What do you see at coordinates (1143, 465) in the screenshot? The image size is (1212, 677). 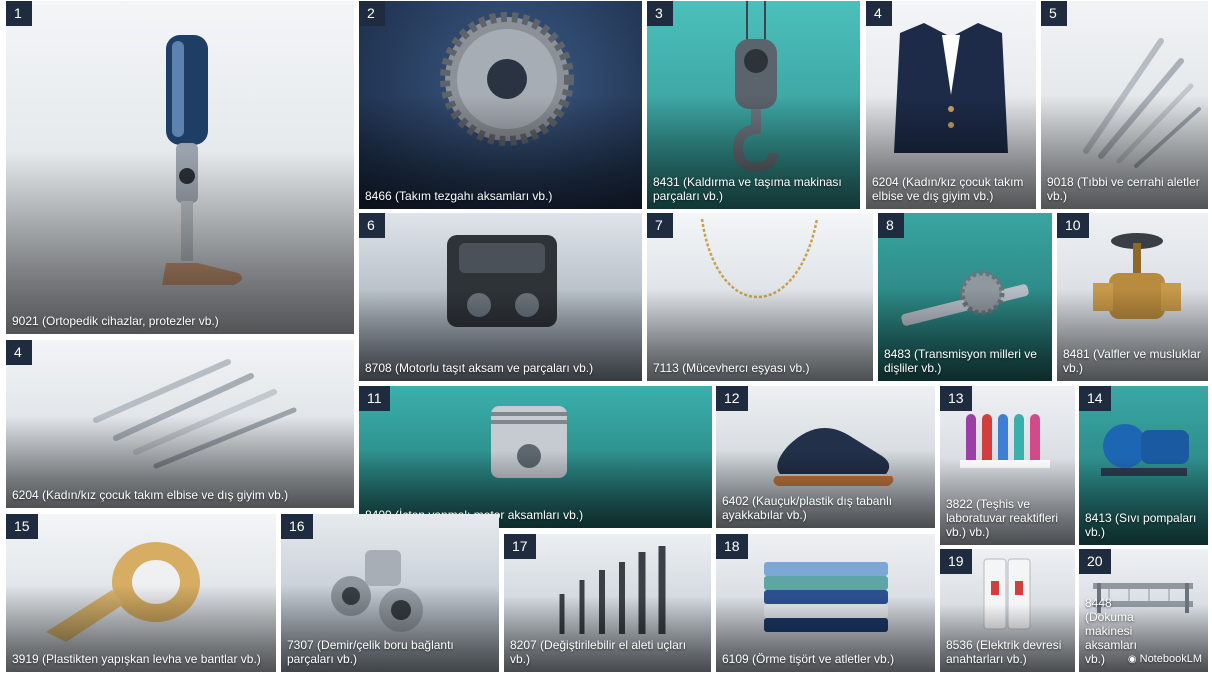 I see `tile-liquid-pumps: 14 8413 (Sıvı pompaları vb.)` at bounding box center [1143, 465].